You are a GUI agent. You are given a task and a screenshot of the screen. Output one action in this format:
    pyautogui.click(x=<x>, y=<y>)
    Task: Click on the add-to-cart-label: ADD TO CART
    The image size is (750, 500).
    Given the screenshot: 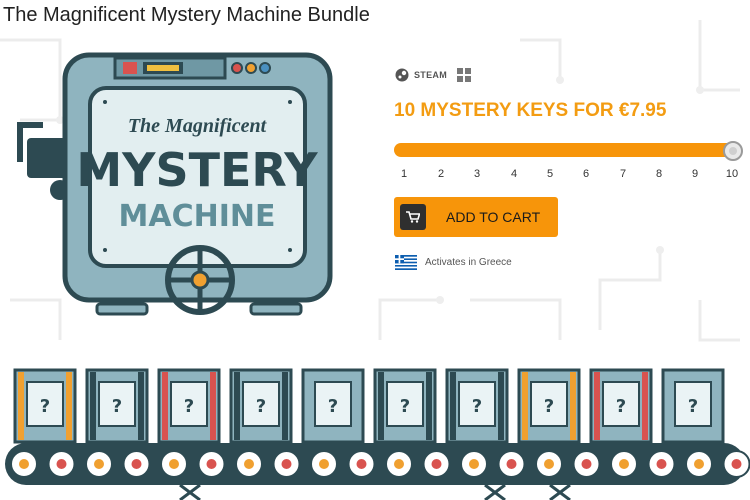 What is the action you would take?
    pyautogui.click(x=493, y=217)
    